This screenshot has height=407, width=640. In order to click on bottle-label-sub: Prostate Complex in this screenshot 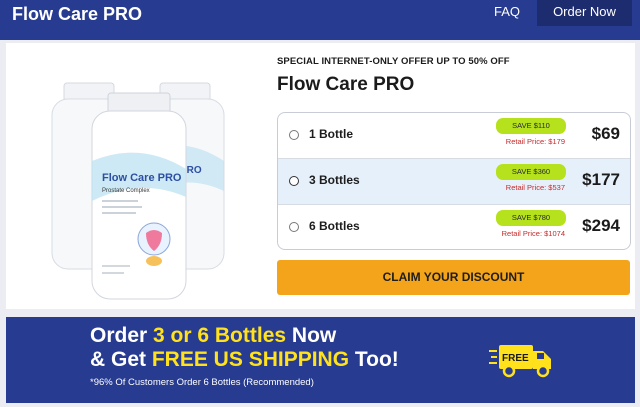, I will do `click(126, 191)`.